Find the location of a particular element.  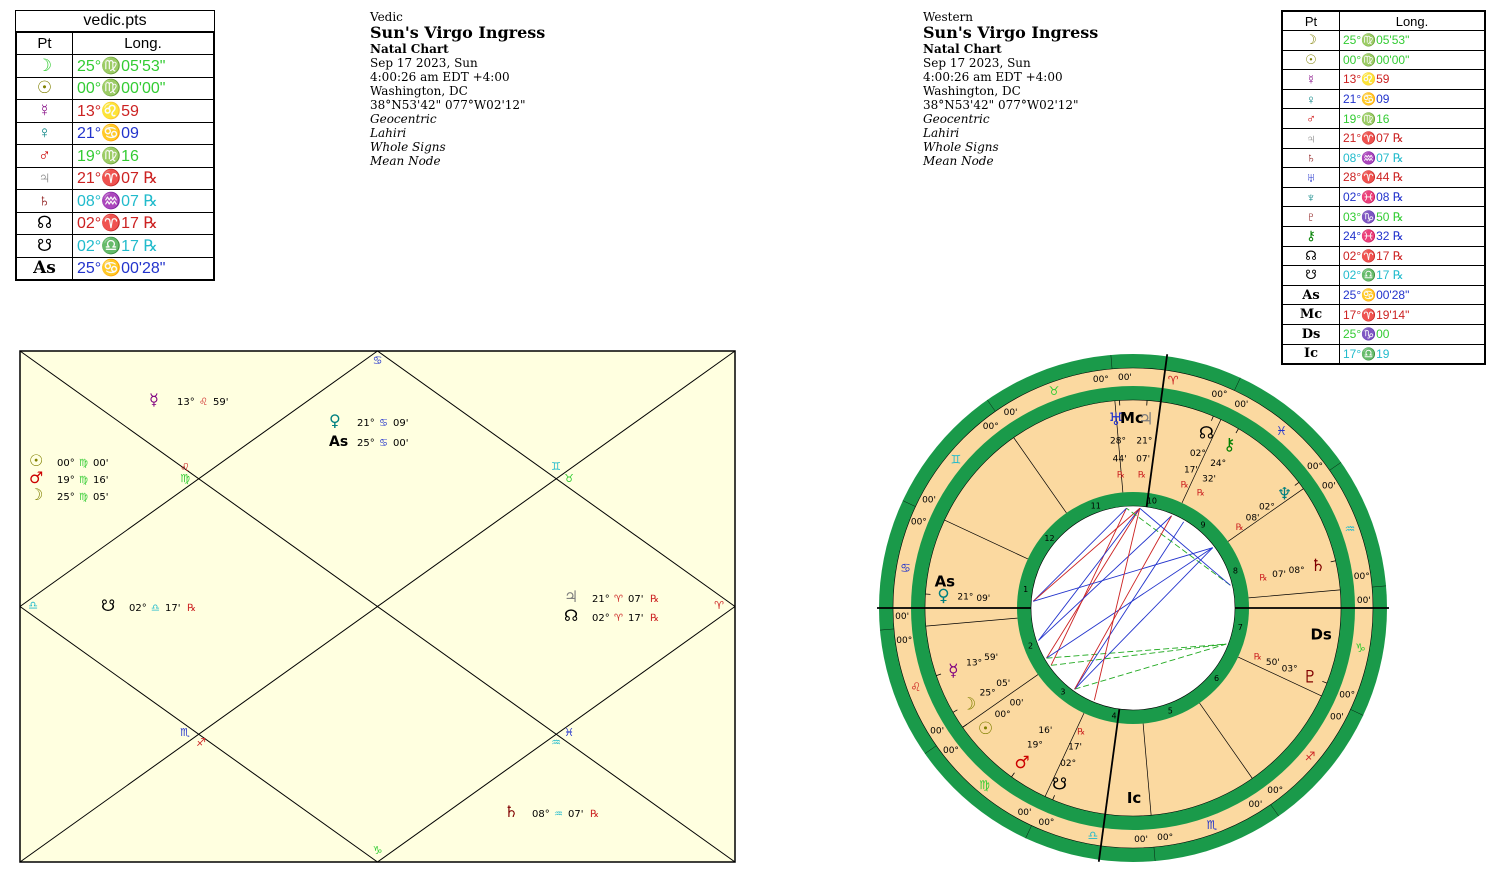

mercury-icon: ☿ is located at coordinates (44, 111).